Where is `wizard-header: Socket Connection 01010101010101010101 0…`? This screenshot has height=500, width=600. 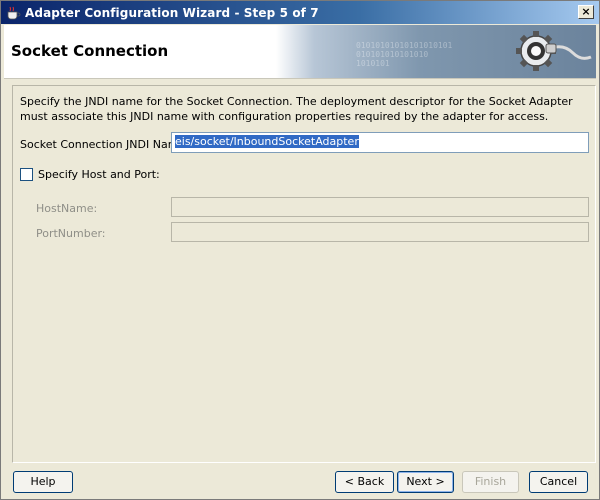
wizard-header: Socket Connection 01010101010101010101 0… is located at coordinates (300, 52).